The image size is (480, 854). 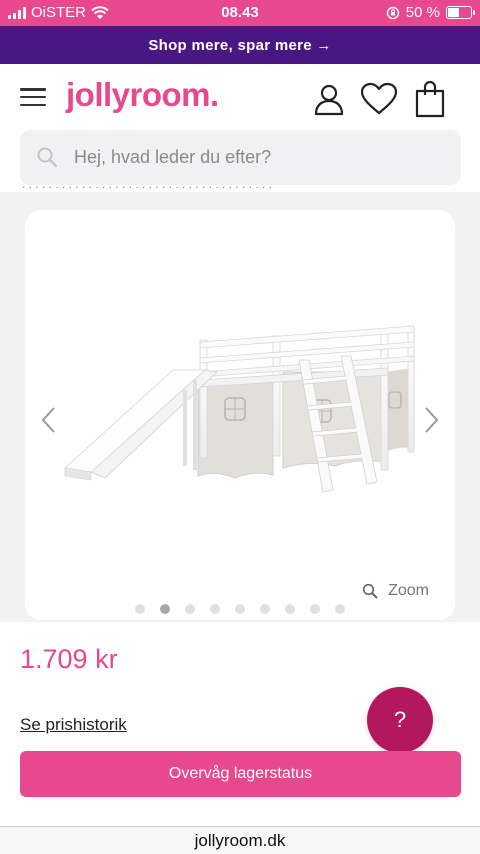 What do you see at coordinates (240, 840) in the screenshot?
I see `browser-address-bar: jollyroom.dk` at bounding box center [240, 840].